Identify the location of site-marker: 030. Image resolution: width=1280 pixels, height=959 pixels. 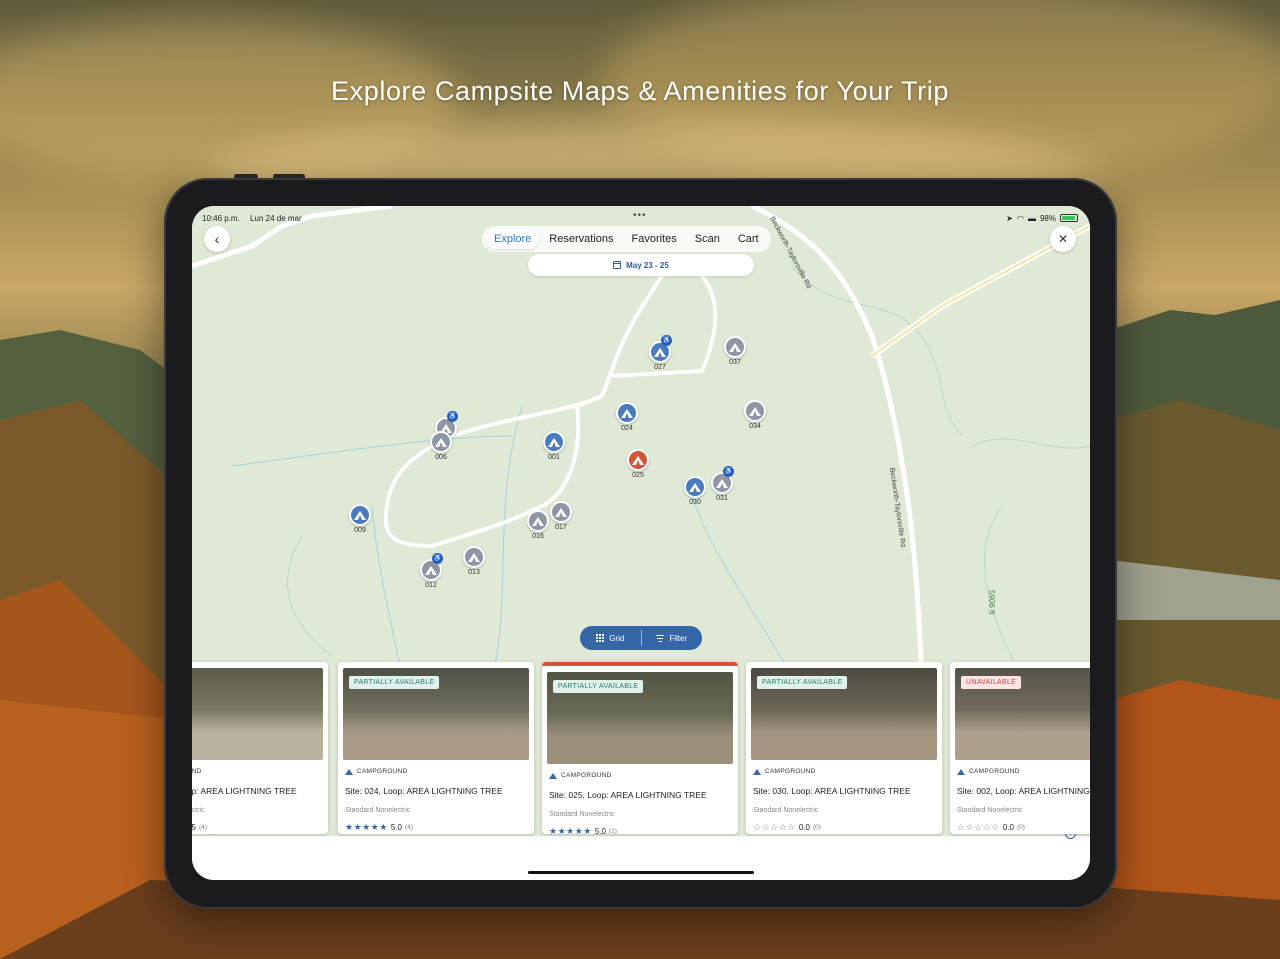
(695, 491).